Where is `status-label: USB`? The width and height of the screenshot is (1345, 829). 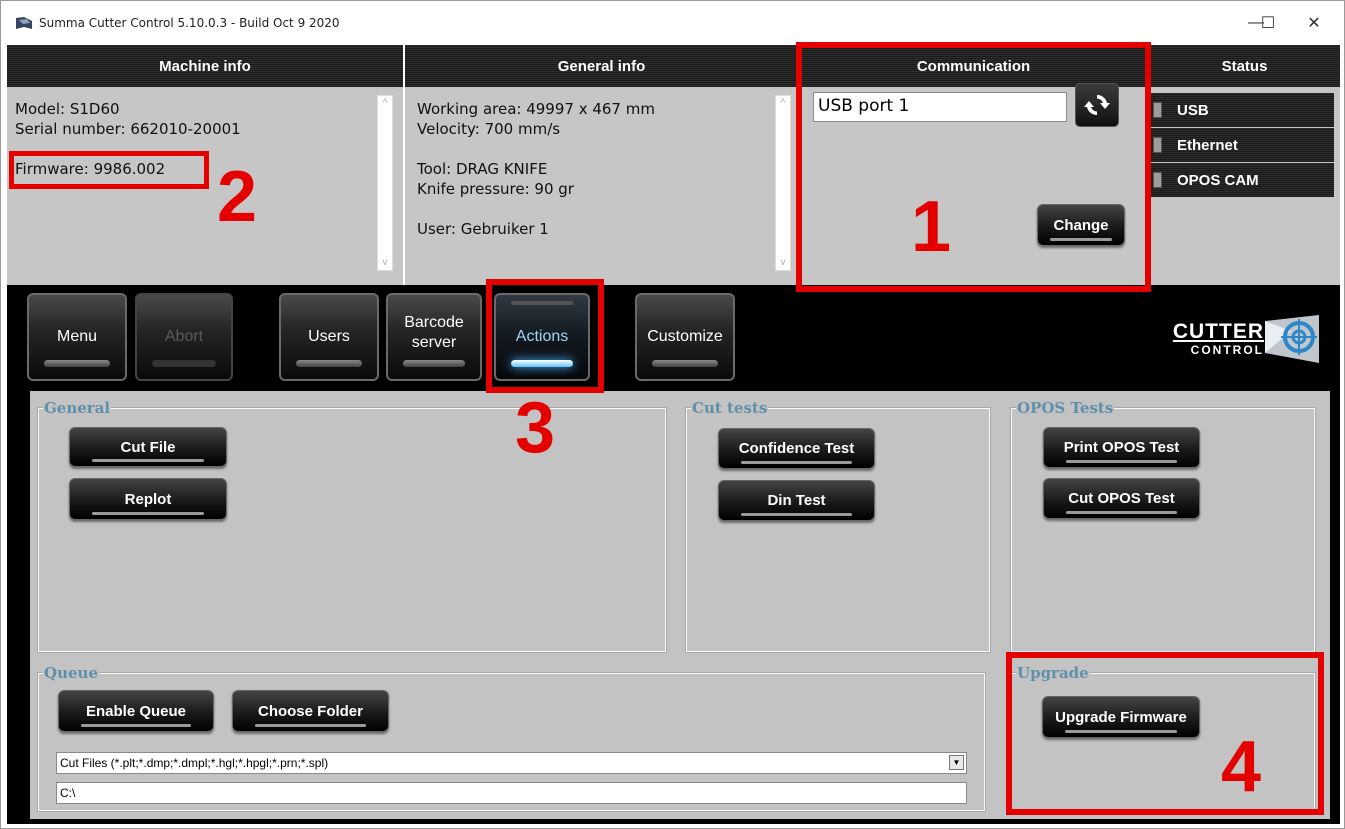 status-label: USB is located at coordinates (1193, 110).